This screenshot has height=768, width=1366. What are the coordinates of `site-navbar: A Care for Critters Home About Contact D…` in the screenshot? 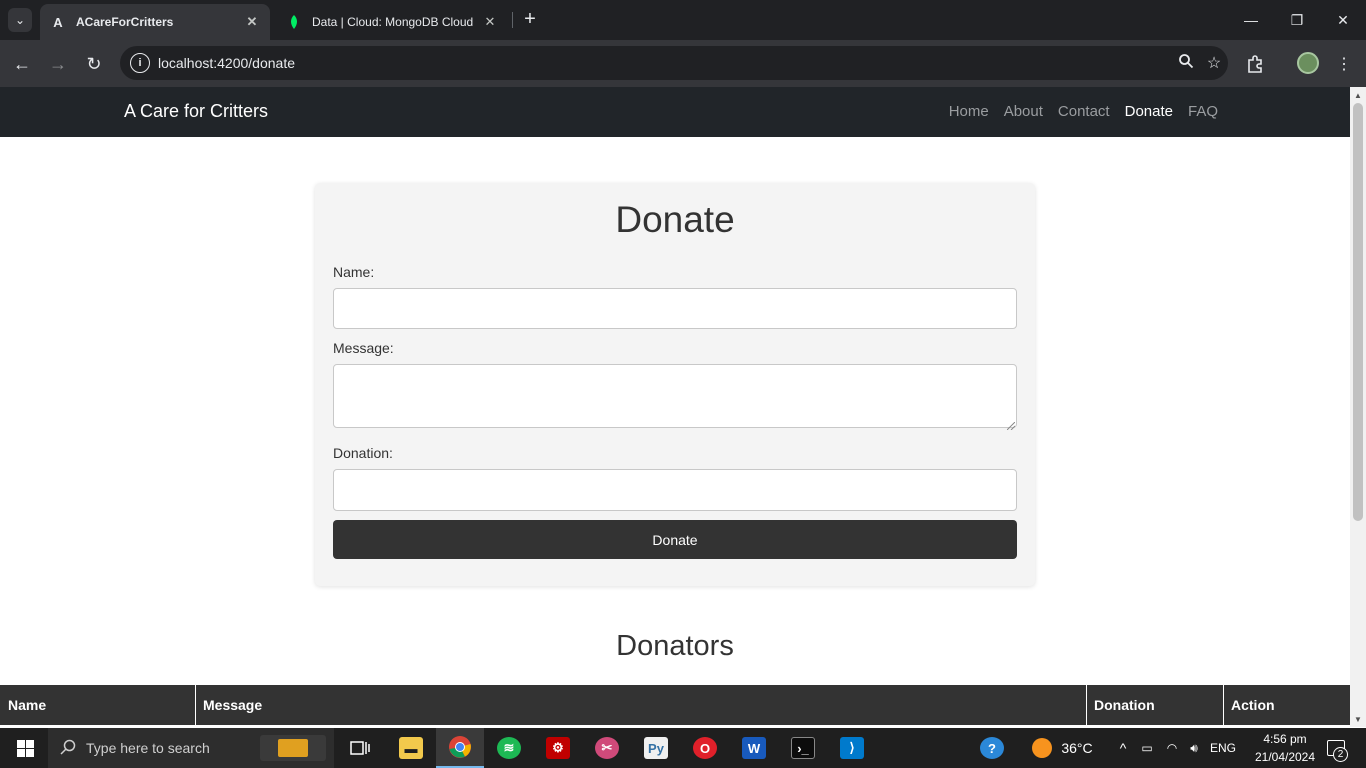 It's located at (675, 112).